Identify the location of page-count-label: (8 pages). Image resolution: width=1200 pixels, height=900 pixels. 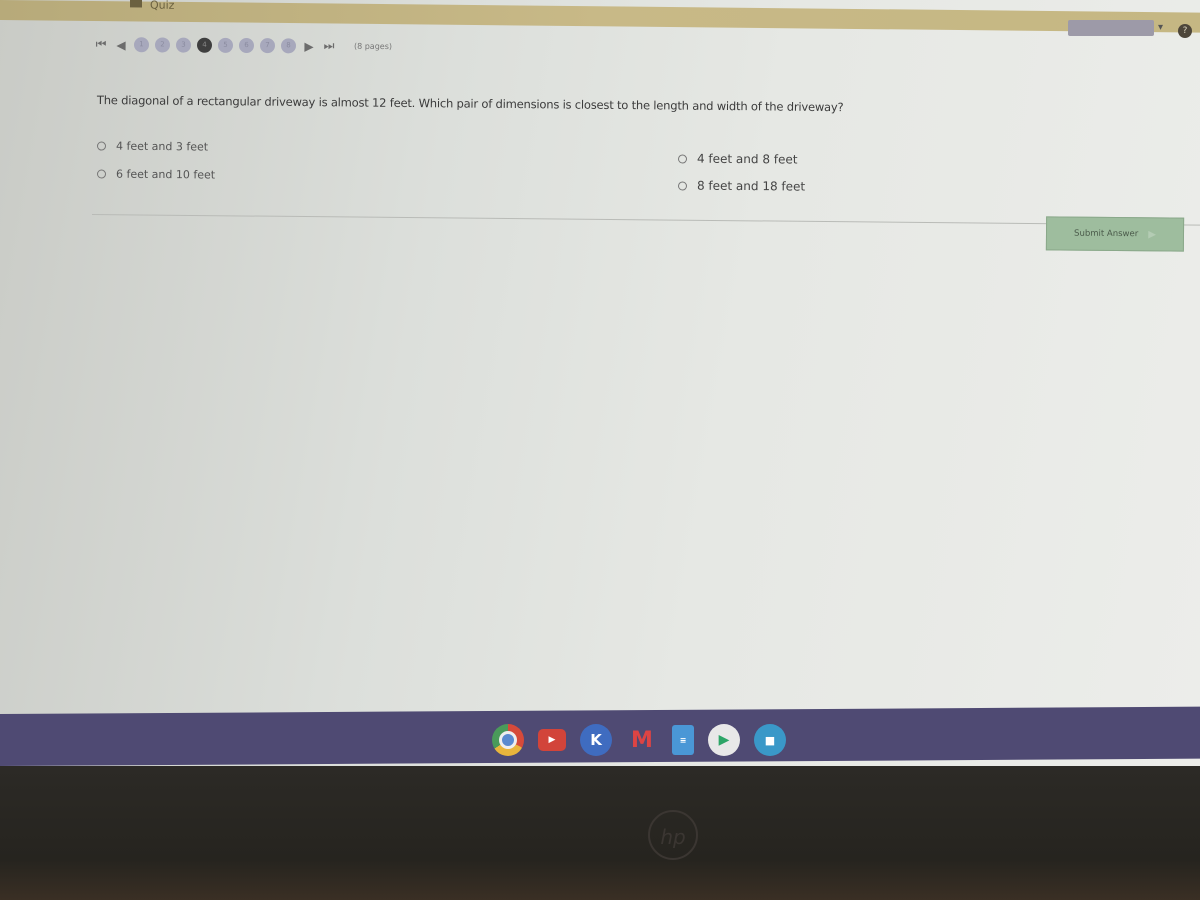
(373, 46).